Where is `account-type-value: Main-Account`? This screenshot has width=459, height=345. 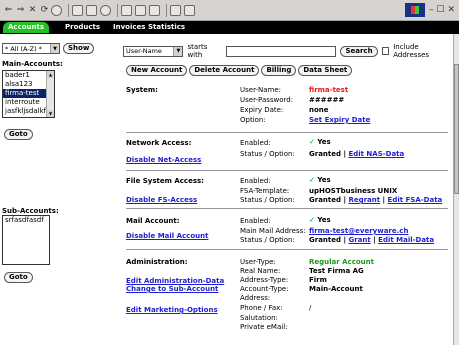
account-type-value: Main-Account is located at coordinates (336, 289).